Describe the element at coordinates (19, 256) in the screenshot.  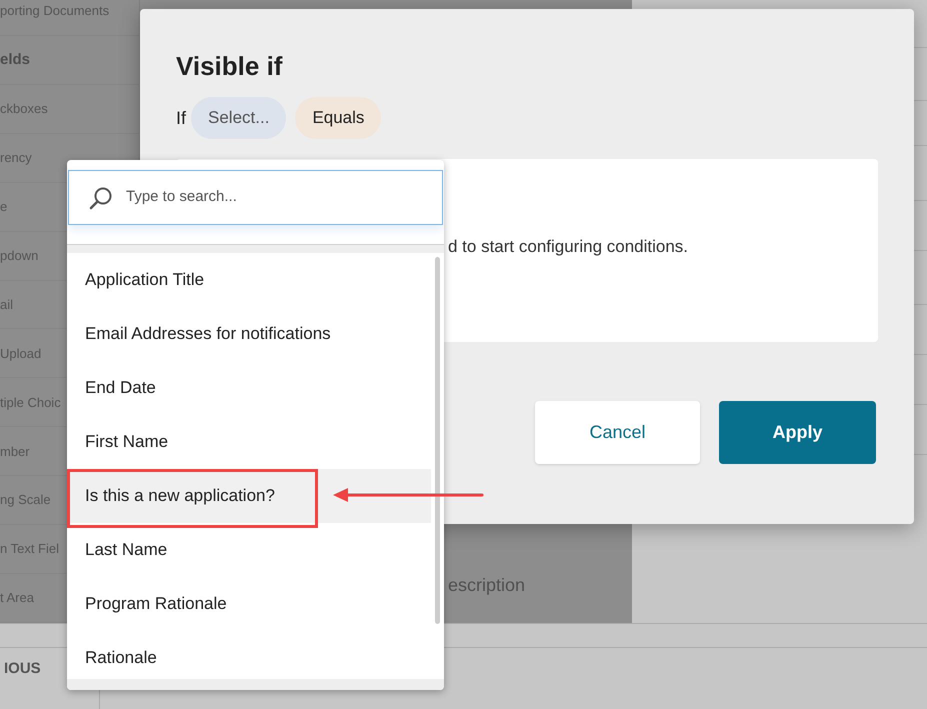
I see `sidebar-item: pdown` at that location.